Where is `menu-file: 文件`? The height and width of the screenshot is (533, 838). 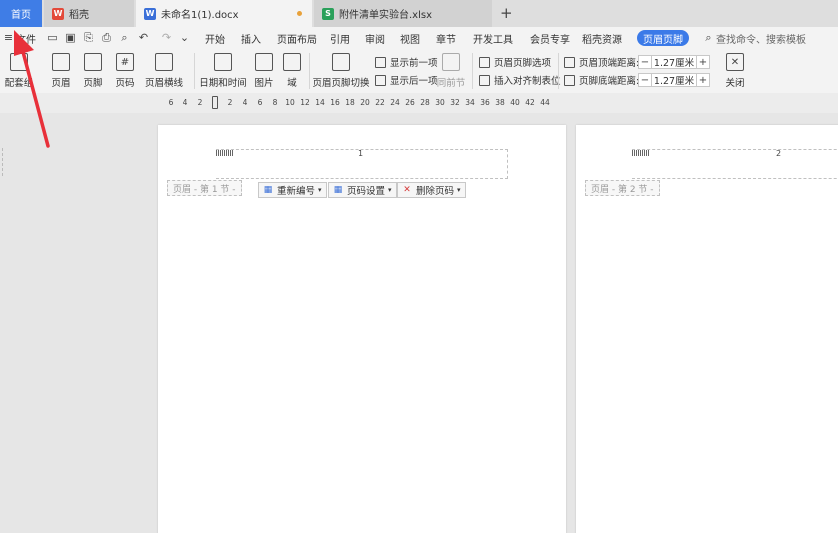 menu-file: 文件 is located at coordinates (26, 38).